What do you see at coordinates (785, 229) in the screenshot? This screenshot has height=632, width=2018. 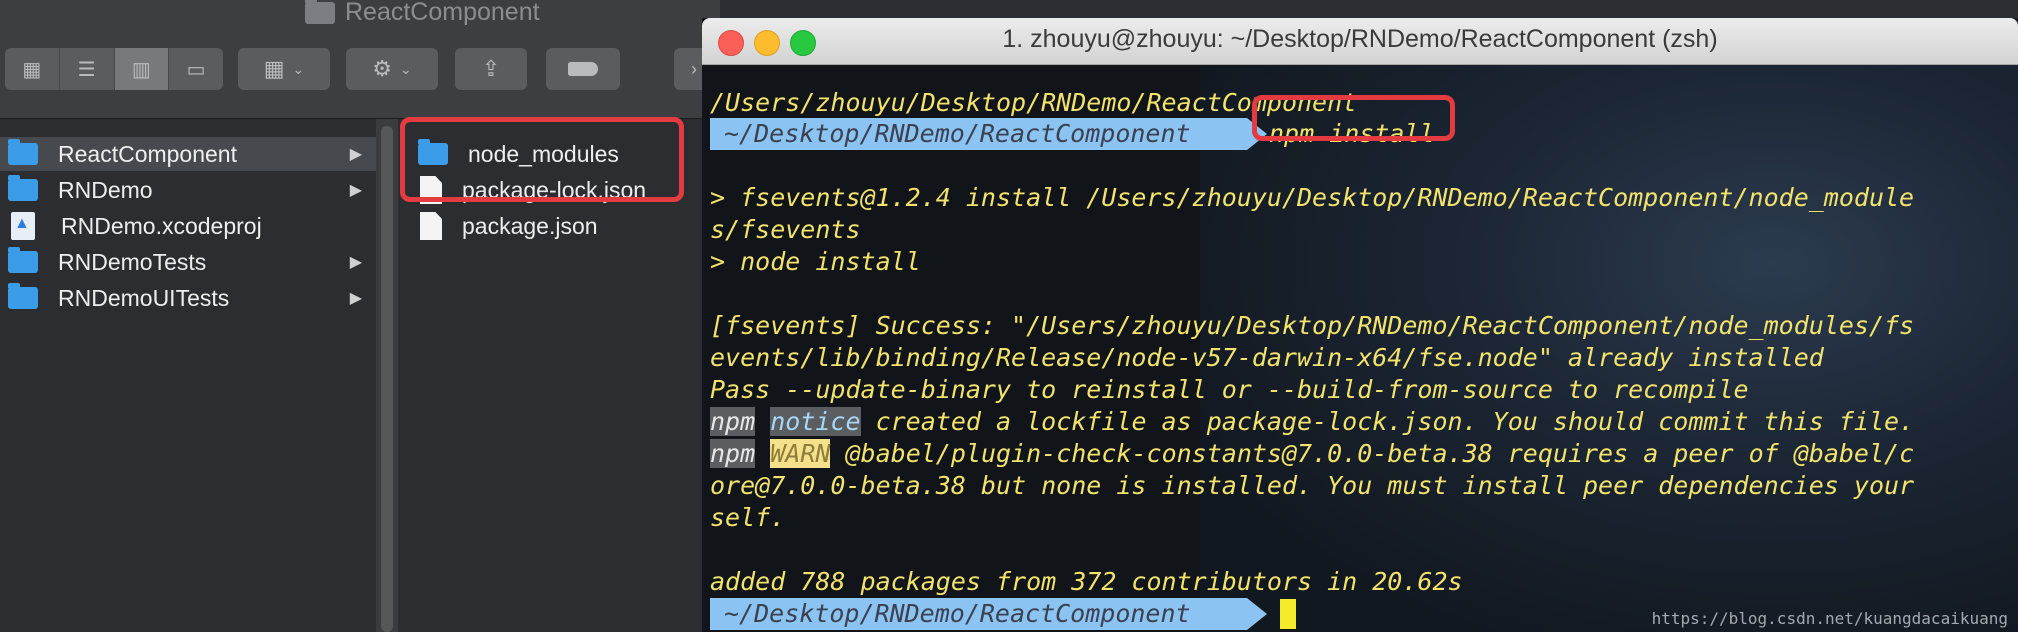 I see `output-line: s/fsevents` at bounding box center [785, 229].